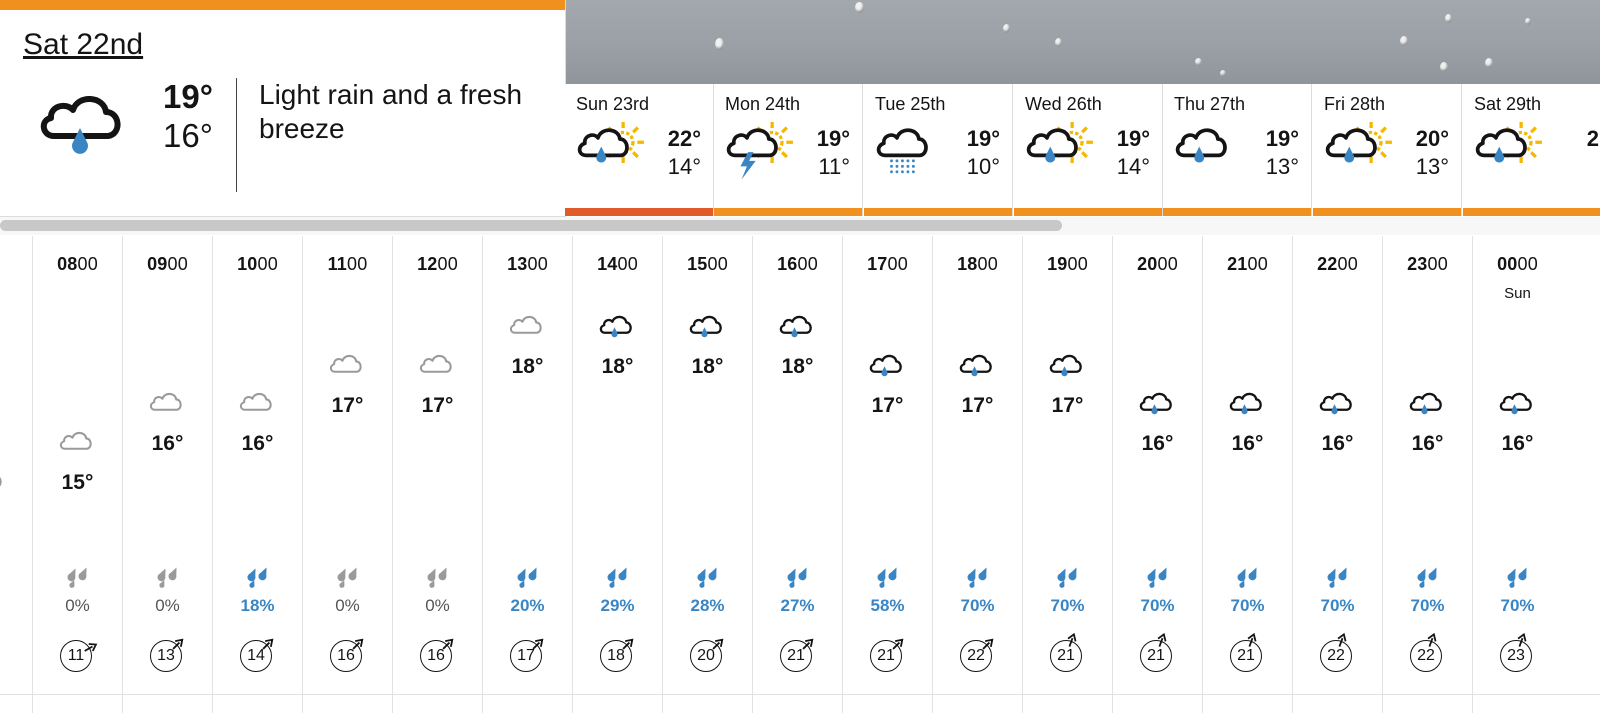 The image size is (1600, 713). Describe the element at coordinates (79, 657) in the screenshot. I see `wind-speed-indicator: 11` at that location.